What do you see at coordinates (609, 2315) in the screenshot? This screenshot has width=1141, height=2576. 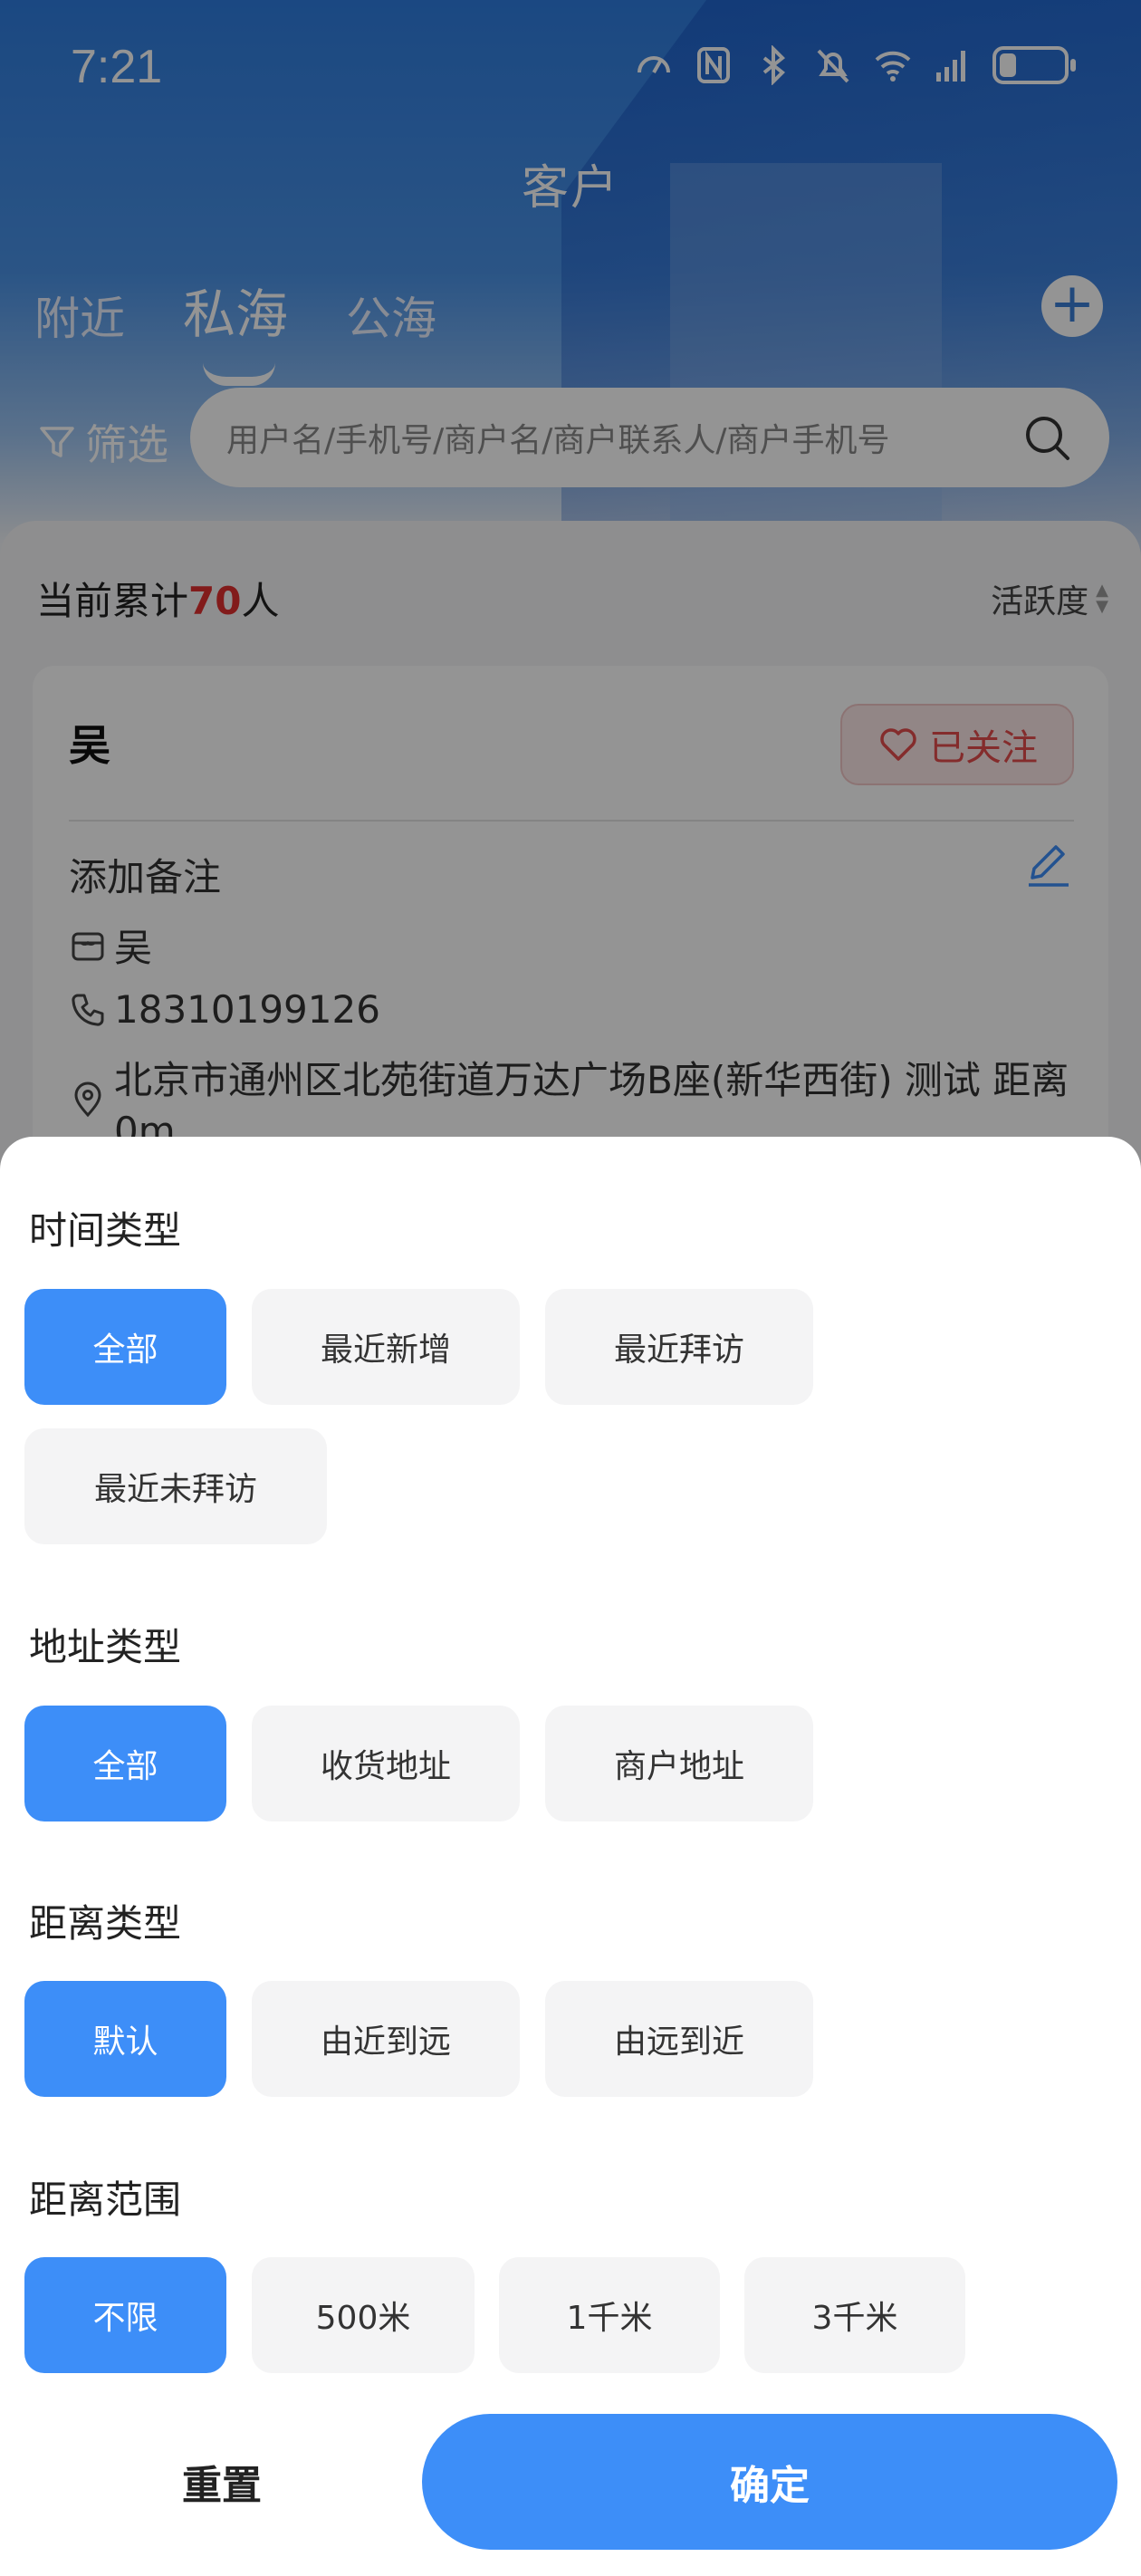 I see `option-range-1km: 1千米` at bounding box center [609, 2315].